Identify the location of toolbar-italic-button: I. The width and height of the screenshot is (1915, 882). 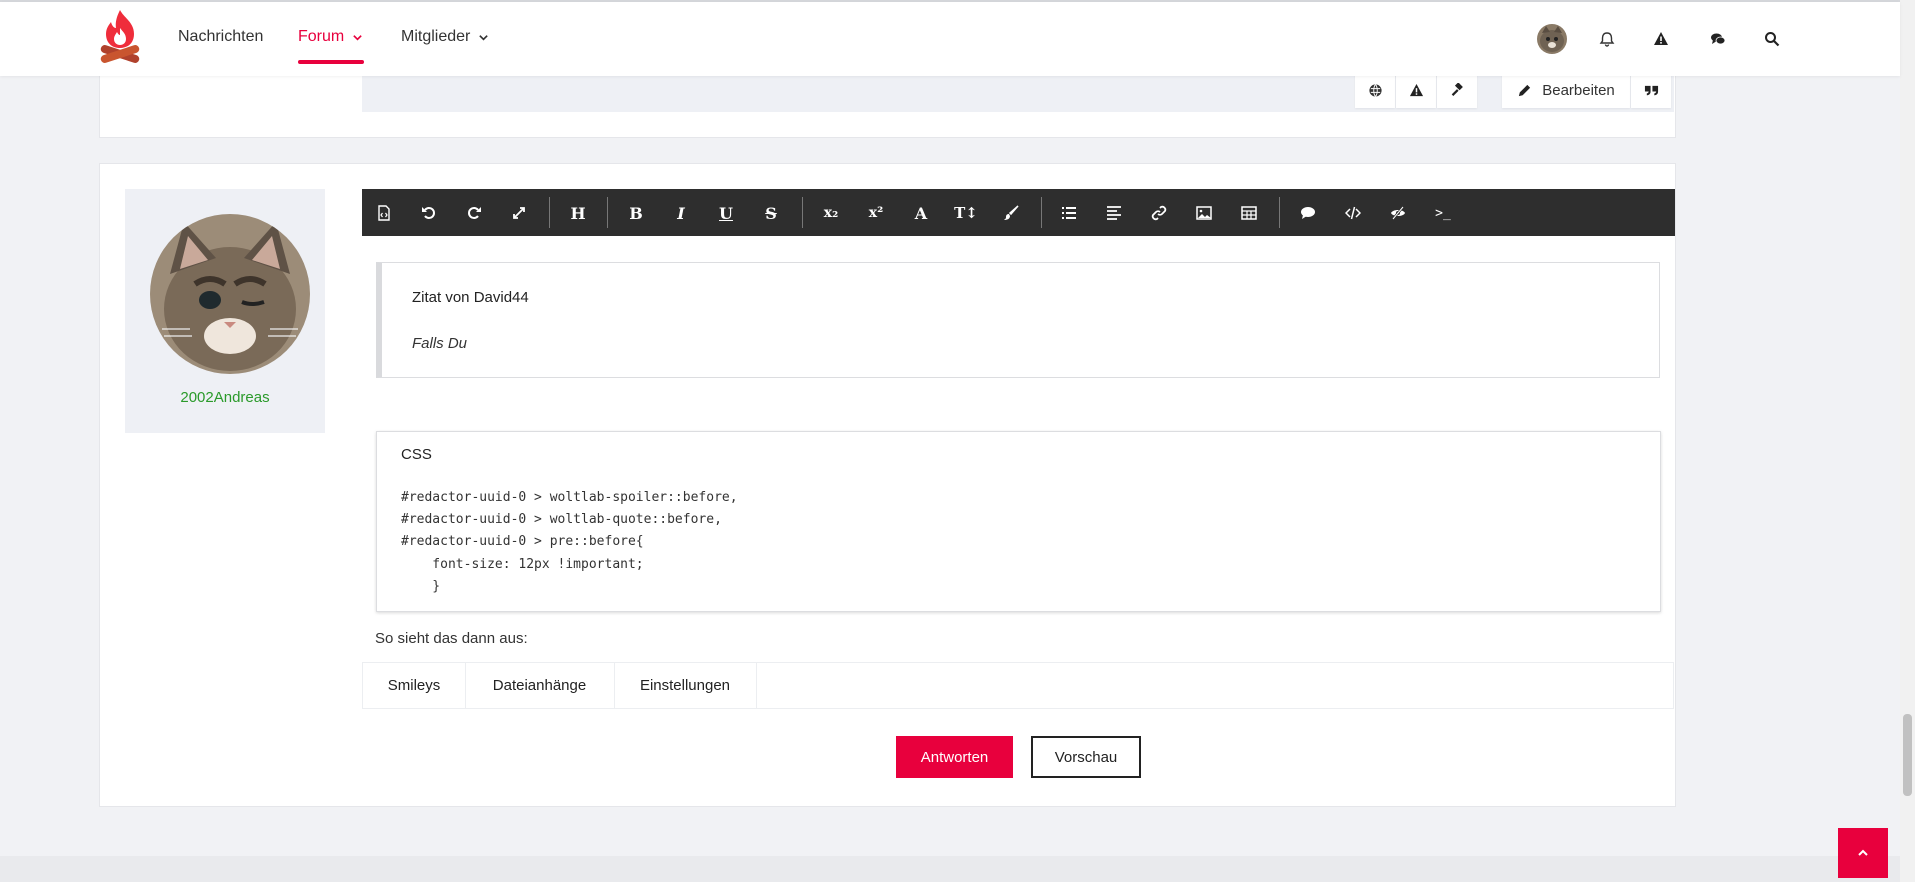
(681, 213).